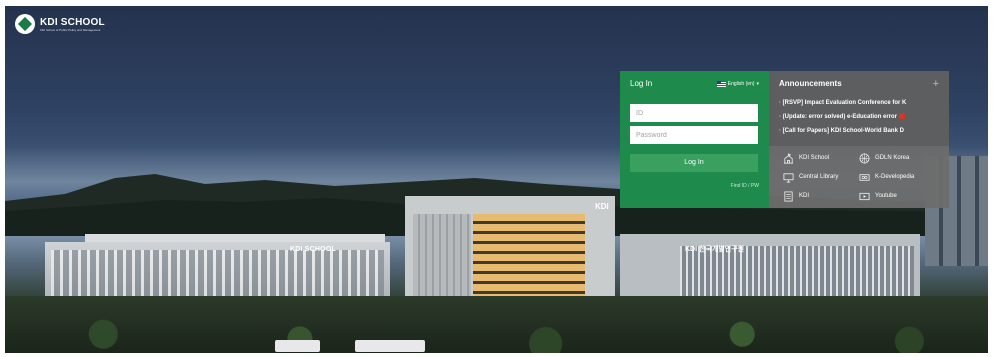 This screenshot has height=357, width=993. What do you see at coordinates (864, 177) in the screenshot?
I see `k-developedia-icon` at bounding box center [864, 177].